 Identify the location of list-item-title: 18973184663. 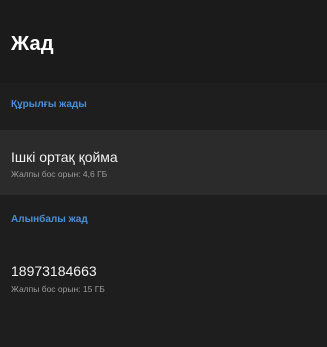
(54, 271).